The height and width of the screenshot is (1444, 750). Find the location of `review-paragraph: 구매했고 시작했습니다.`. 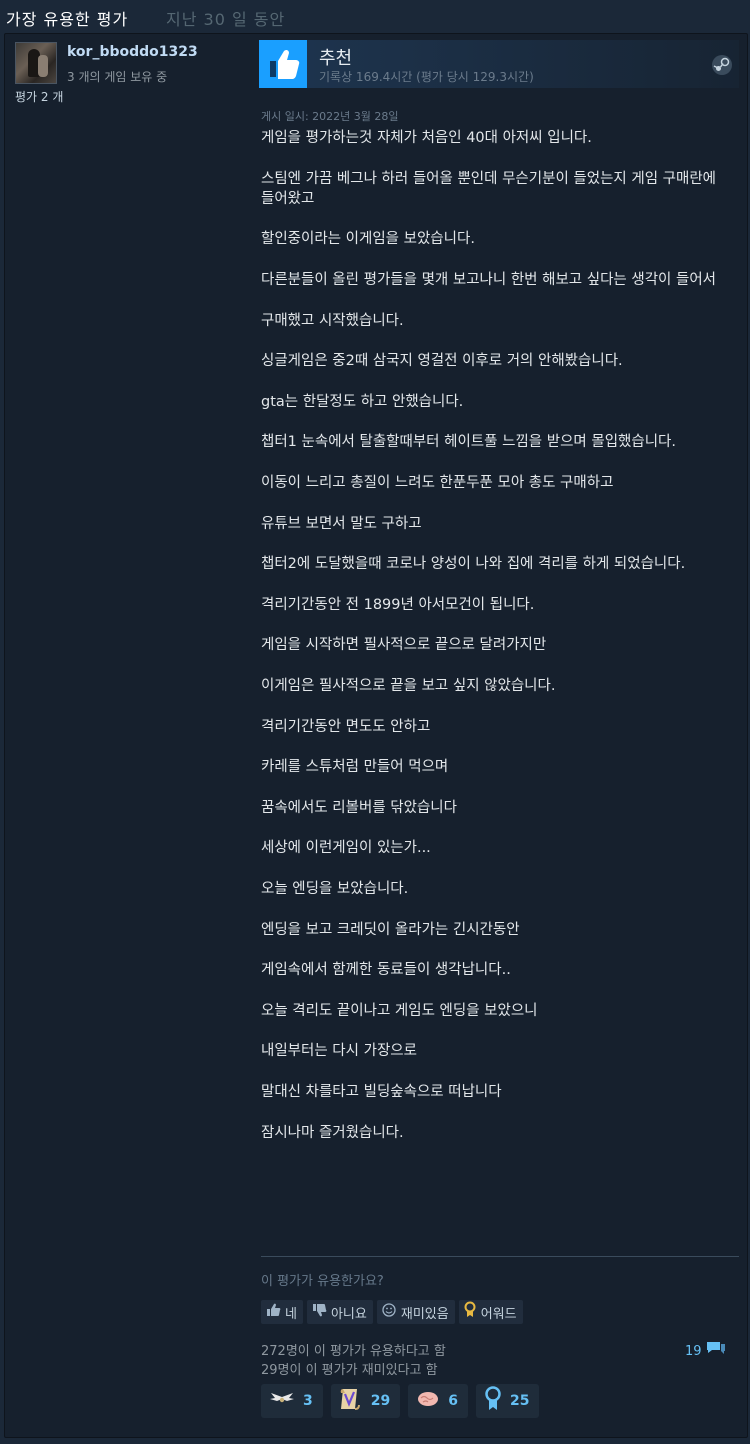

review-paragraph: 구매했고 시작했습니다. is located at coordinates (332, 320).